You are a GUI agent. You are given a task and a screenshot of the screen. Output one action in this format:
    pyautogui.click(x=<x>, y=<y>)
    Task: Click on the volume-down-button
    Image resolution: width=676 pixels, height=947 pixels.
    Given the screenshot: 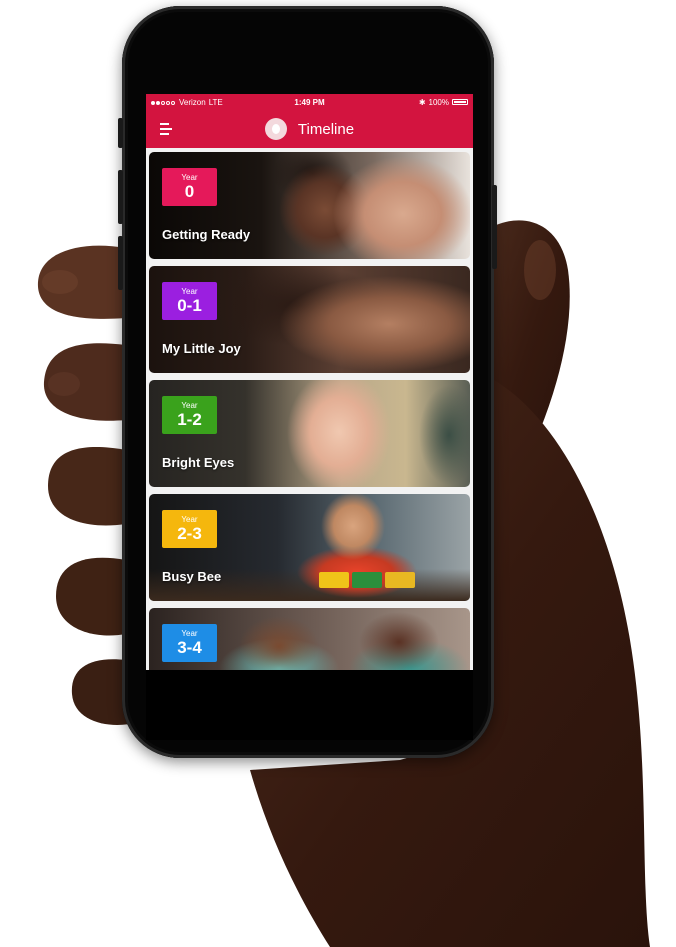 What is the action you would take?
    pyautogui.click(x=120, y=263)
    